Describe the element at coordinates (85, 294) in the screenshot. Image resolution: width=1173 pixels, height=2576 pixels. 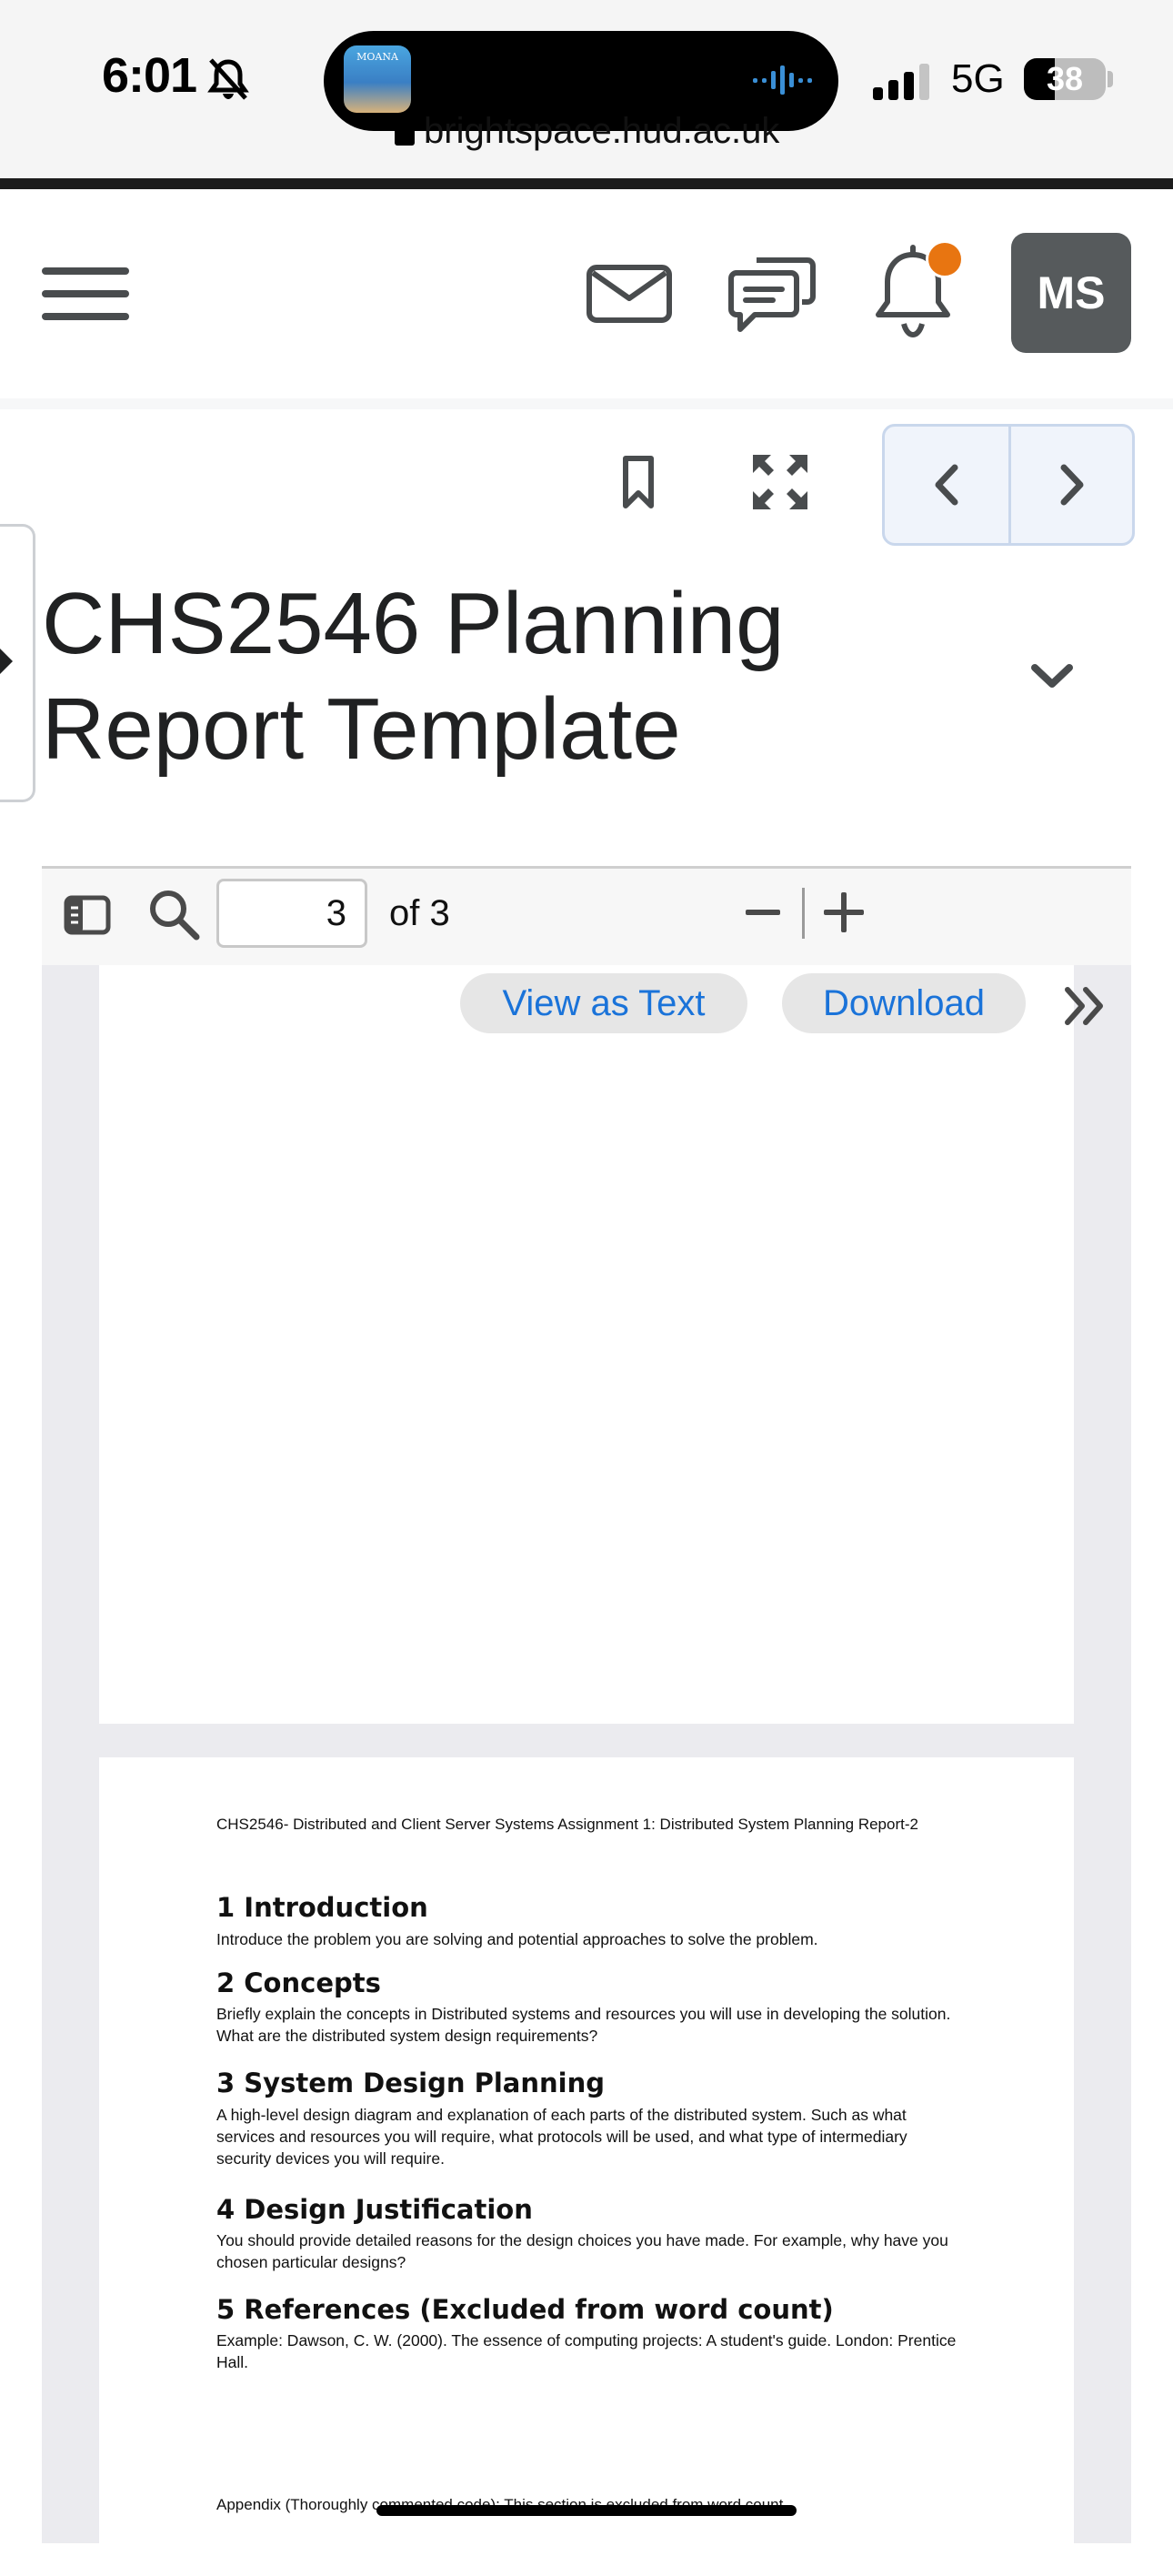
I see `hamburger-menu-icon` at that location.